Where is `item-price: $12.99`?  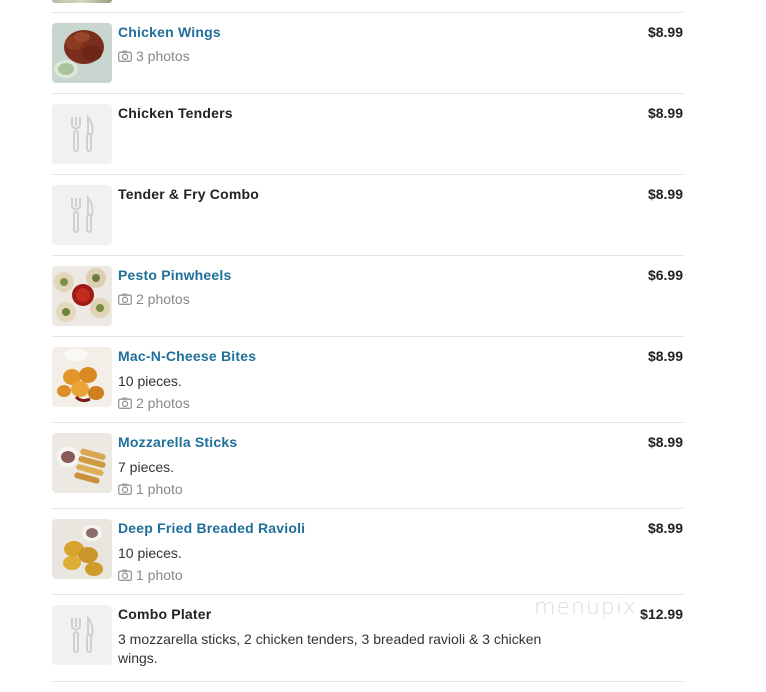 item-price: $12.99 is located at coordinates (661, 614).